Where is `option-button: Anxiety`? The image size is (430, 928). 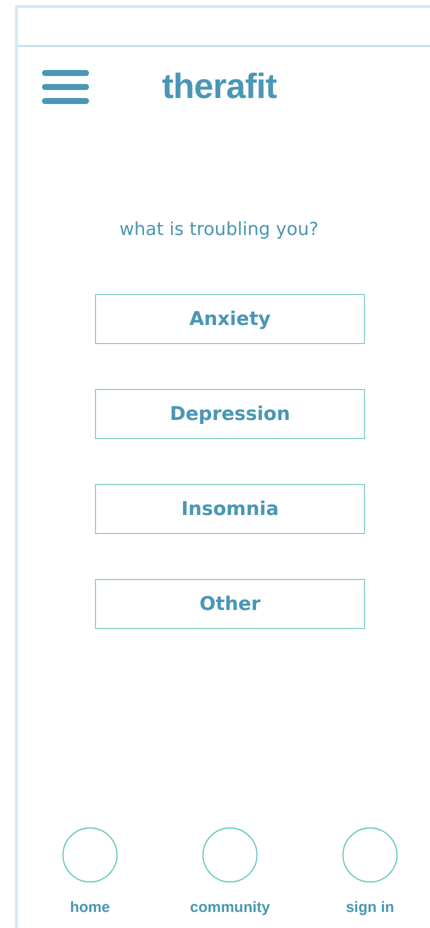
option-button: Anxiety is located at coordinates (230, 319).